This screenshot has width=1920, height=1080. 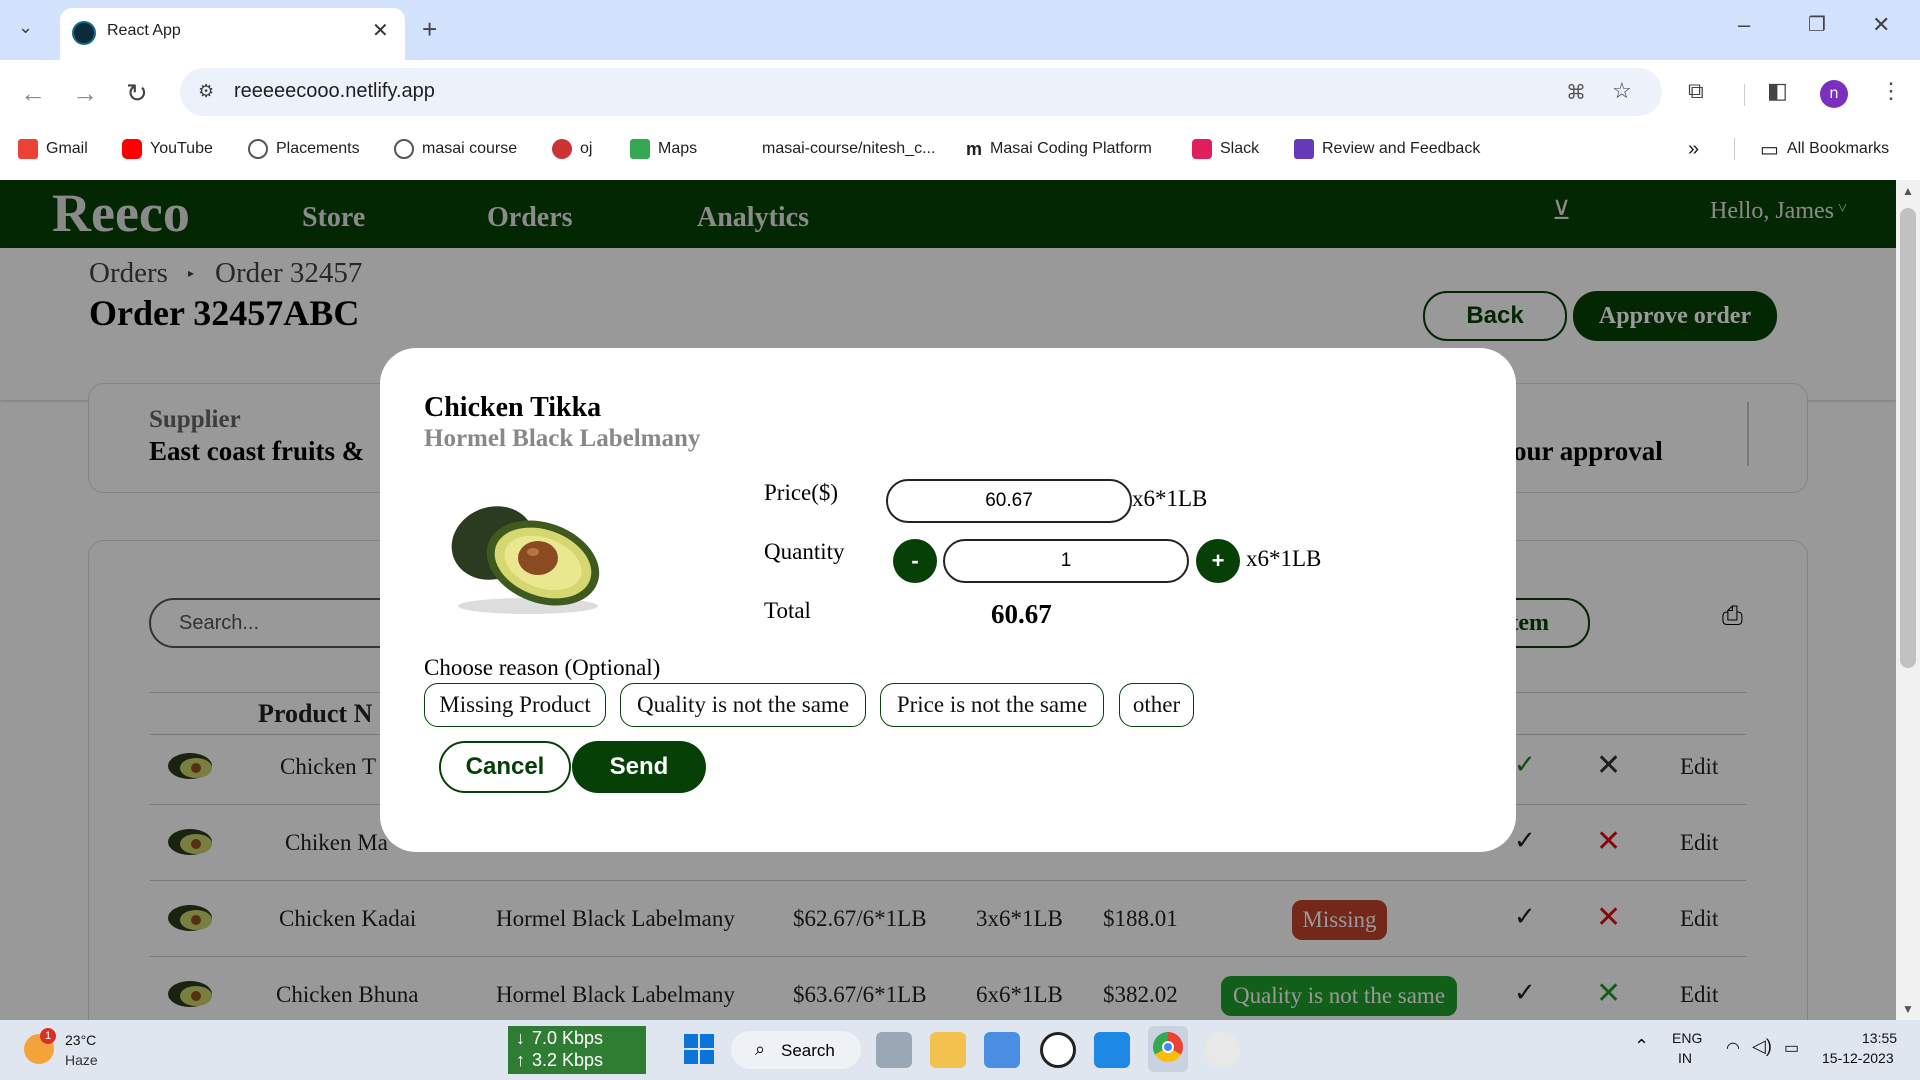 What do you see at coordinates (1838, 148) in the screenshot?
I see `all-bookmarks-label: All Bookmarks` at bounding box center [1838, 148].